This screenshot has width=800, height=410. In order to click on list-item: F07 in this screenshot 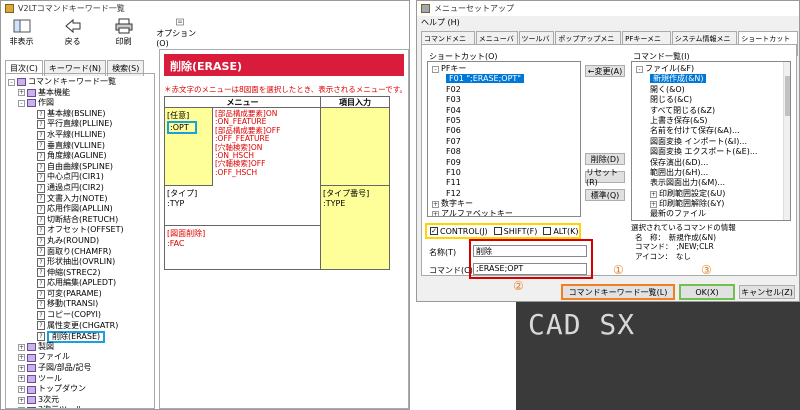, I will do `click(504, 142)`.